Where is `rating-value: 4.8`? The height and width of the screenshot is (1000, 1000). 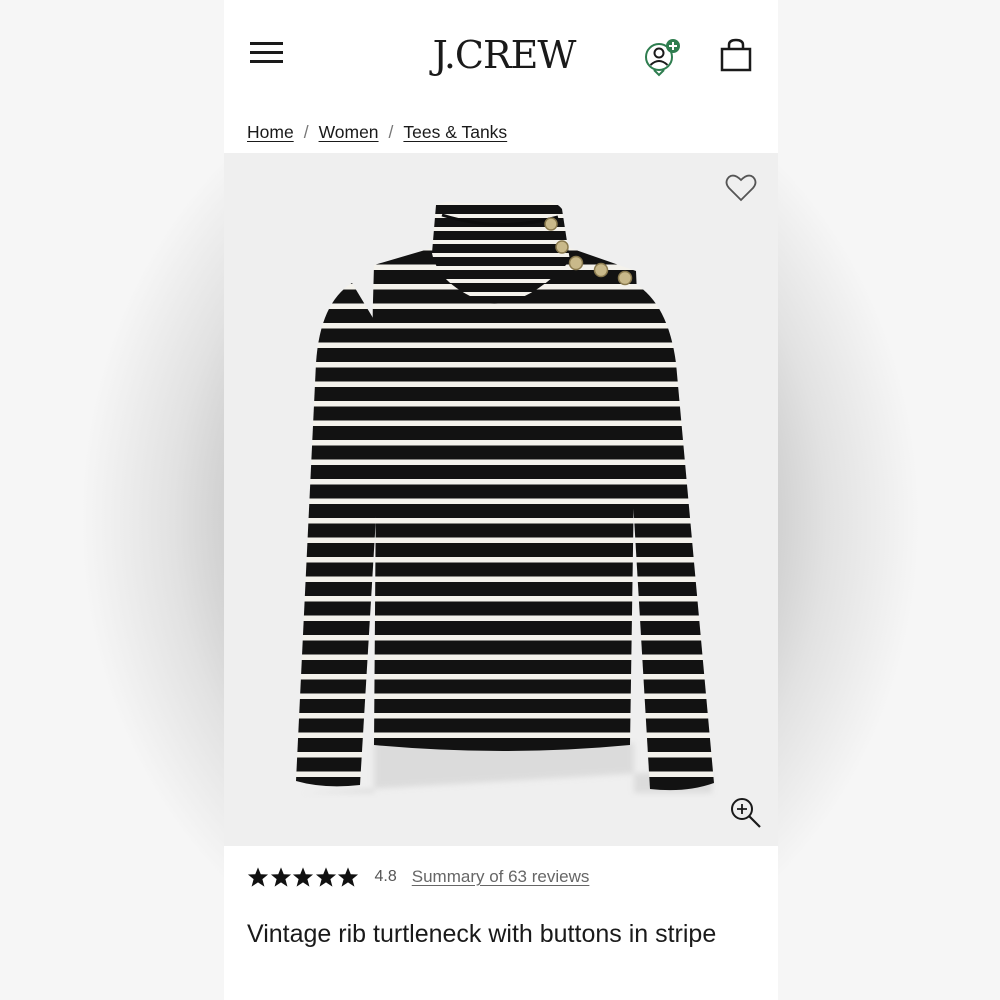 rating-value: 4.8 is located at coordinates (385, 876).